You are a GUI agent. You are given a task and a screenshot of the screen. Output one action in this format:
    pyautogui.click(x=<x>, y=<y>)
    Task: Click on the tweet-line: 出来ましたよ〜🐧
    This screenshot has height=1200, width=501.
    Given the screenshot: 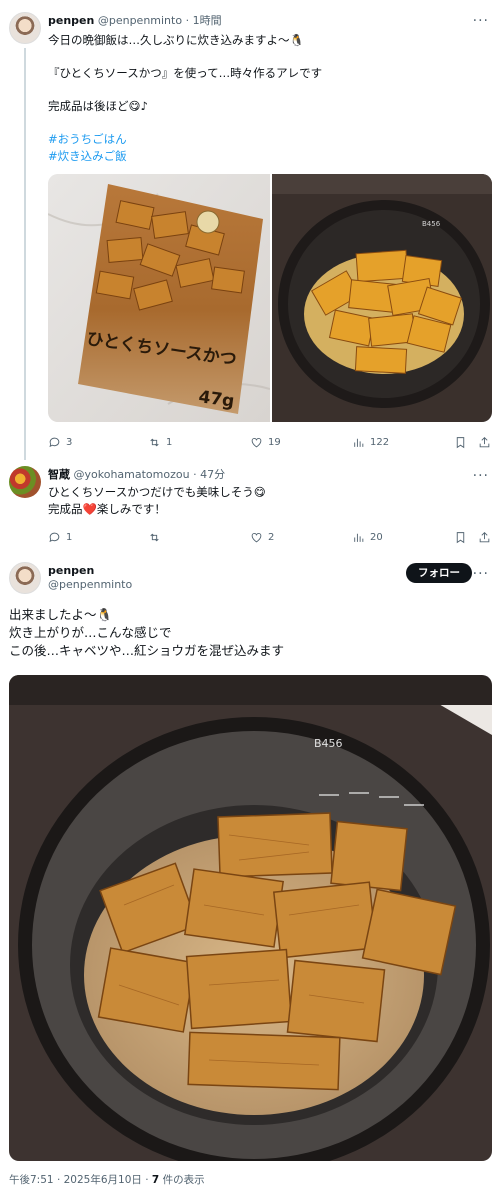 What is the action you would take?
    pyautogui.click(x=61, y=614)
    